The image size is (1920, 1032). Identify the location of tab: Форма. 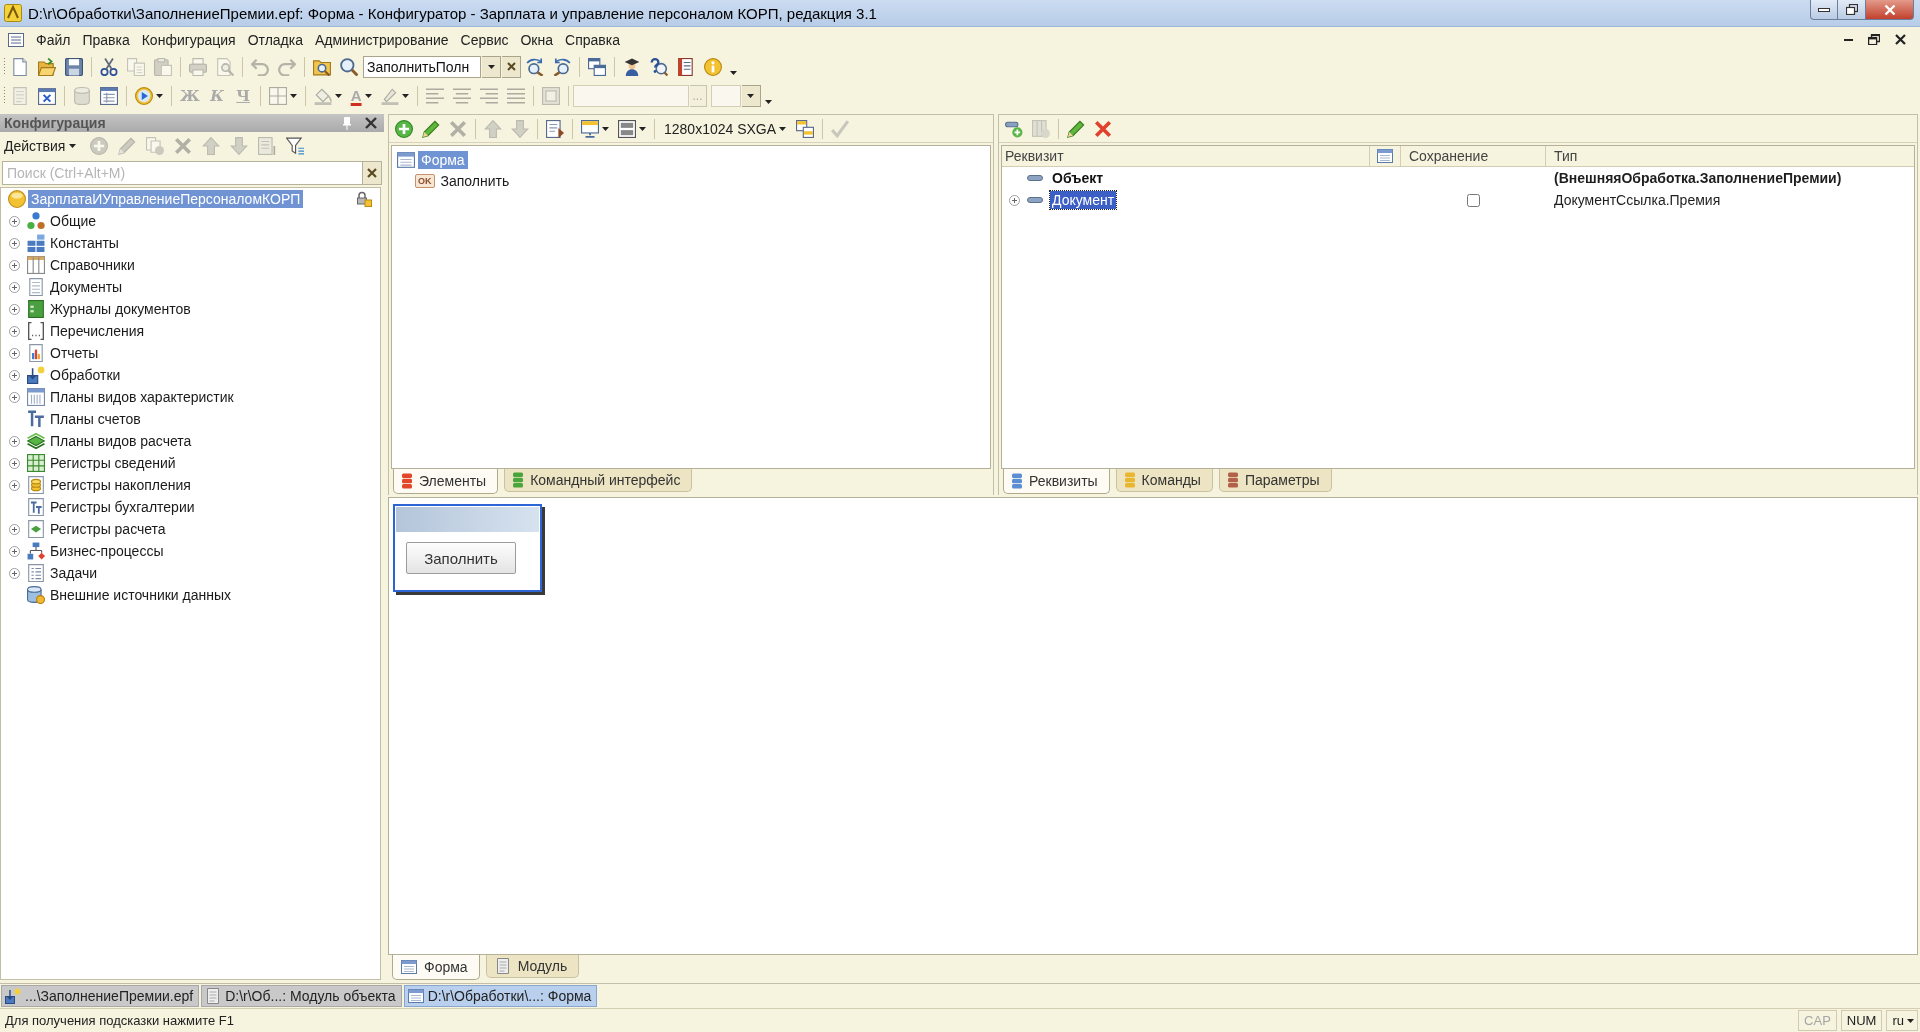
(436, 967).